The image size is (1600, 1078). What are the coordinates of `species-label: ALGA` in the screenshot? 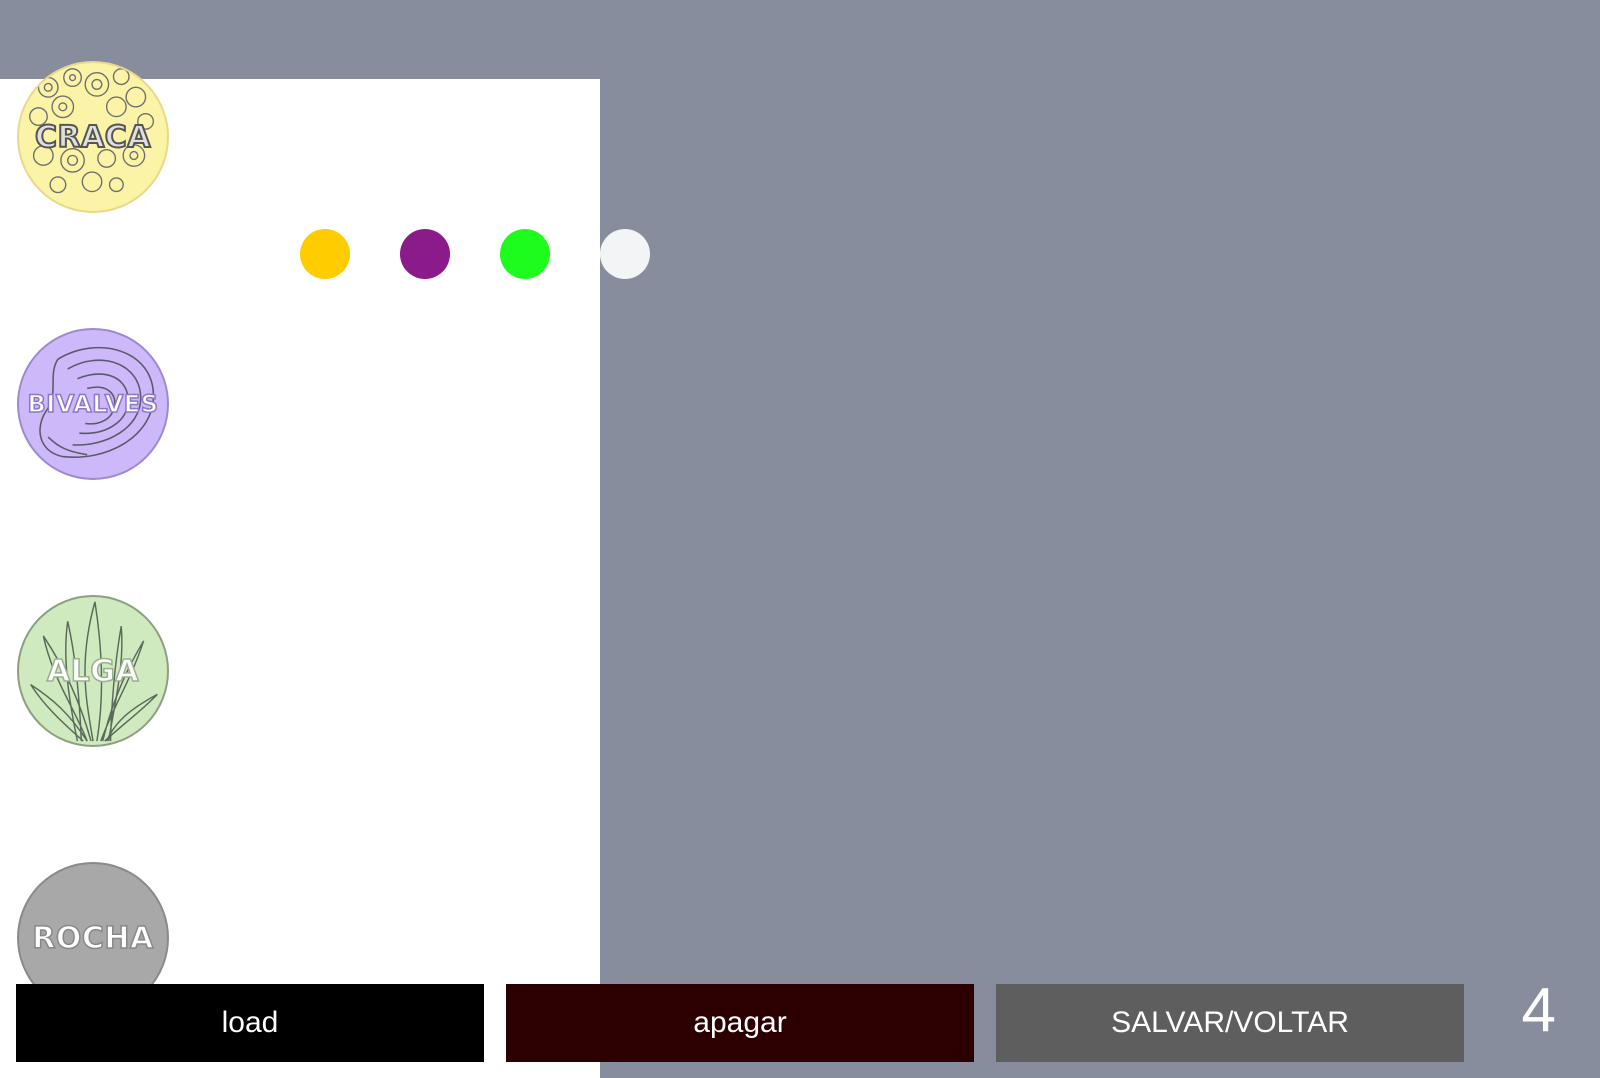 It's located at (93, 671).